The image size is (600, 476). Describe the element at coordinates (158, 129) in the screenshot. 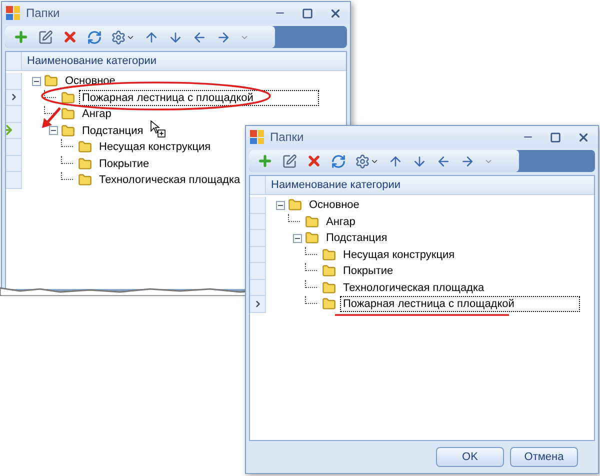

I see `drag-cursor-icon` at that location.